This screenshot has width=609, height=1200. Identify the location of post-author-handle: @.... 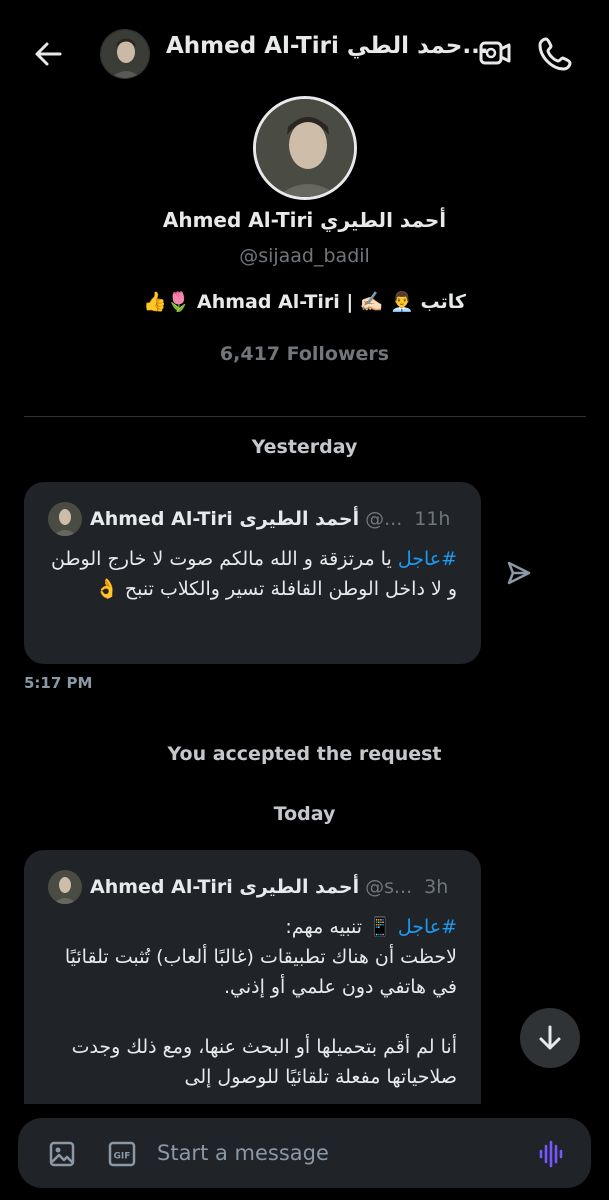
(384, 519).